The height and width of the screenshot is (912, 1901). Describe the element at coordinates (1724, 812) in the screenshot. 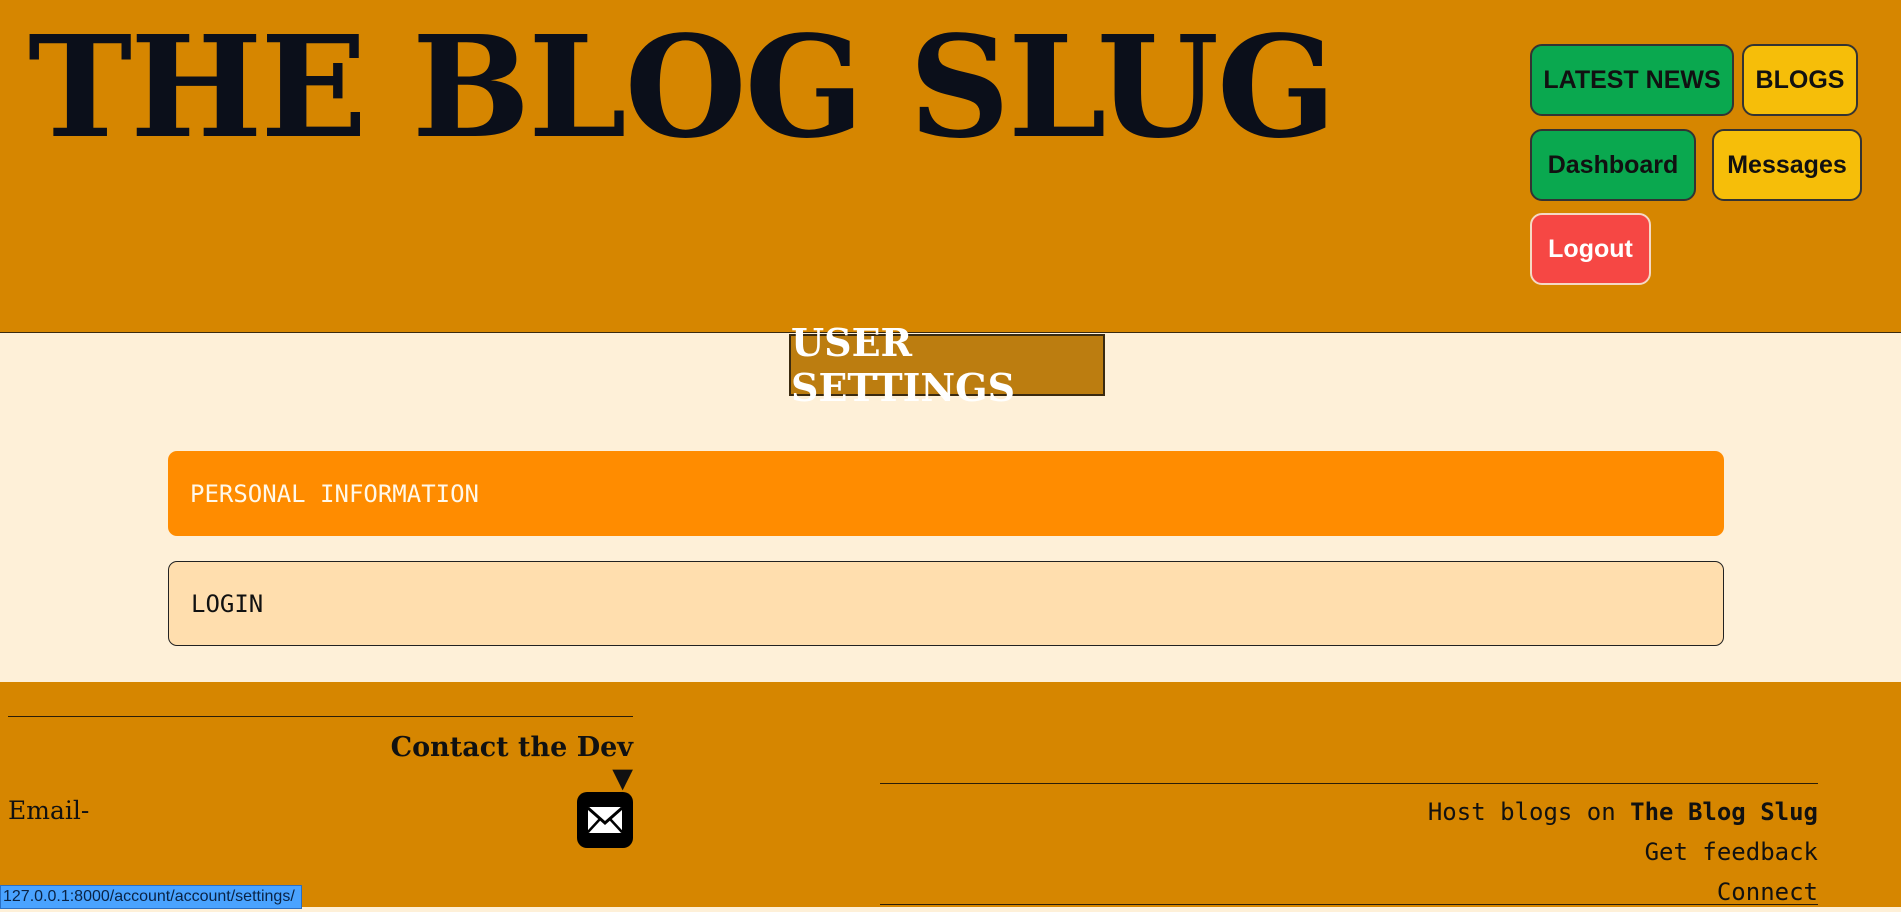

I see `host-blogs-brand: The Blog Slug` at that location.